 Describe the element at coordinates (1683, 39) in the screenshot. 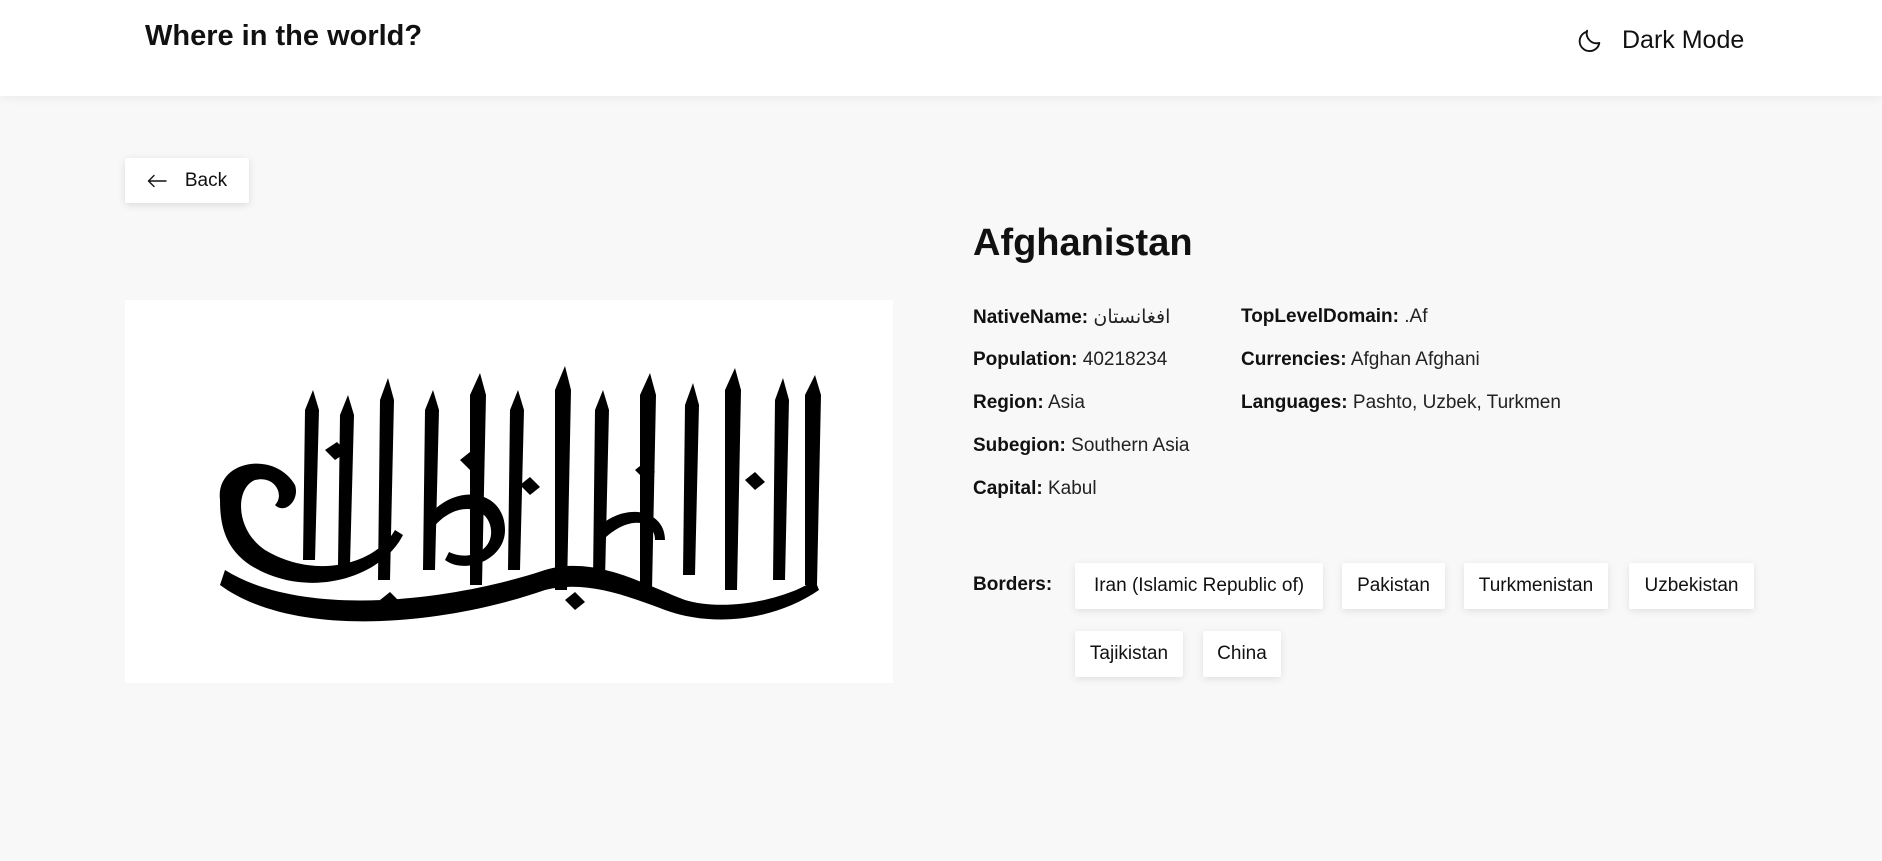

I see `dark-mode-label: Dark Mode` at that location.